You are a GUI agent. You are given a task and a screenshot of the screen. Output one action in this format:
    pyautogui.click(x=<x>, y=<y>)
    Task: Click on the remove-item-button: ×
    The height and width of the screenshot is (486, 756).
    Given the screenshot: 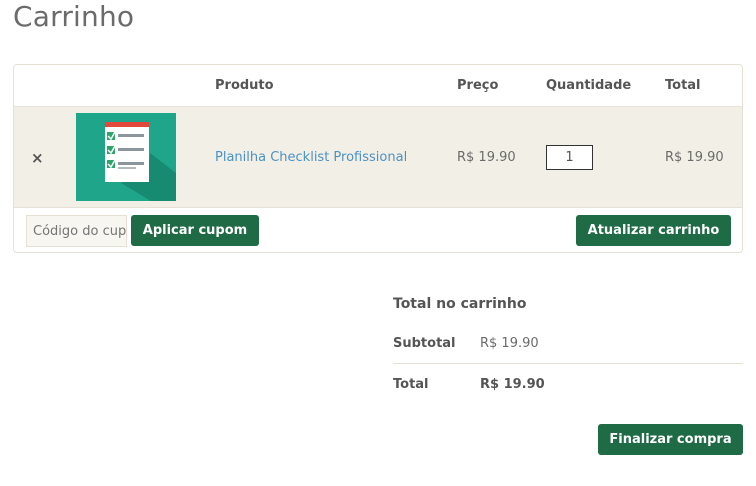 What is the action you would take?
    pyautogui.click(x=37, y=158)
    